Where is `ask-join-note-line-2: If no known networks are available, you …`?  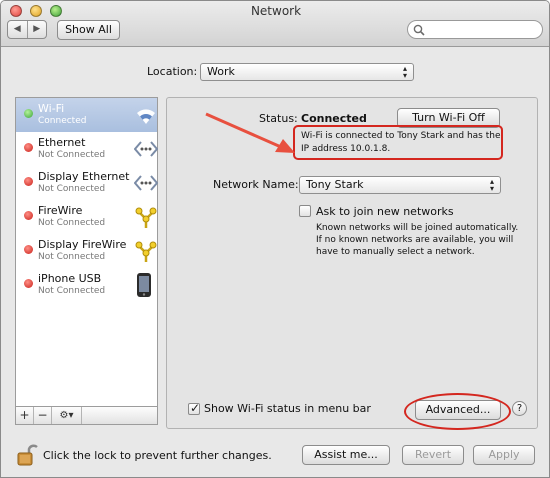 ask-join-note-line-2: If no known networks are available, you … is located at coordinates (415, 240).